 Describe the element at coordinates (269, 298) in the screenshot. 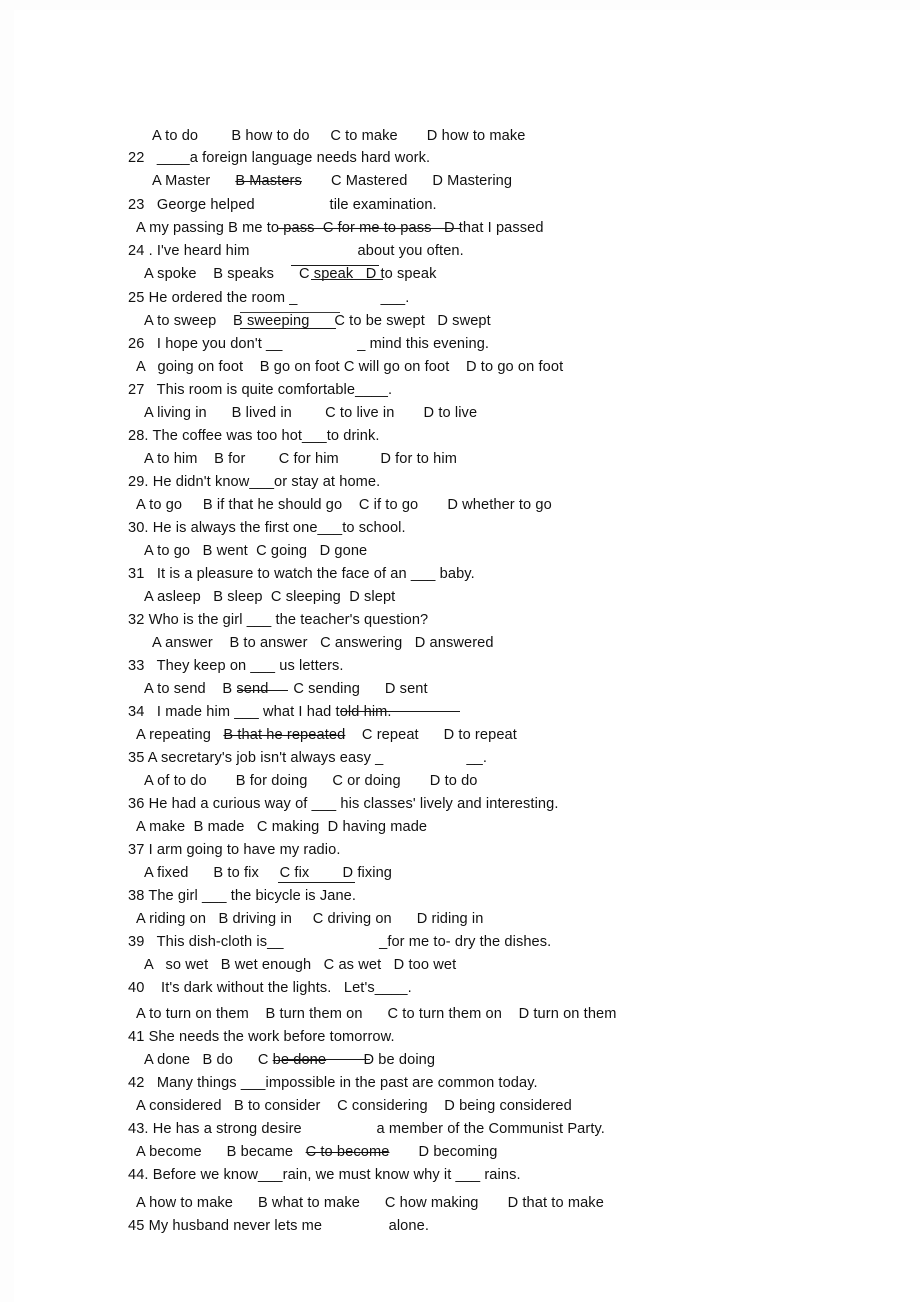

I see `question-stem: 25 He ordered the room _ ___.` at that location.